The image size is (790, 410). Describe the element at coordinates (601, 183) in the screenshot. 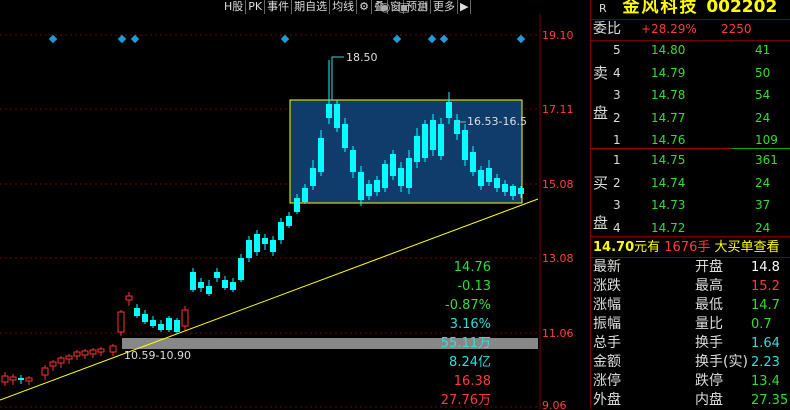

I see `buy-label-top: 买` at that location.